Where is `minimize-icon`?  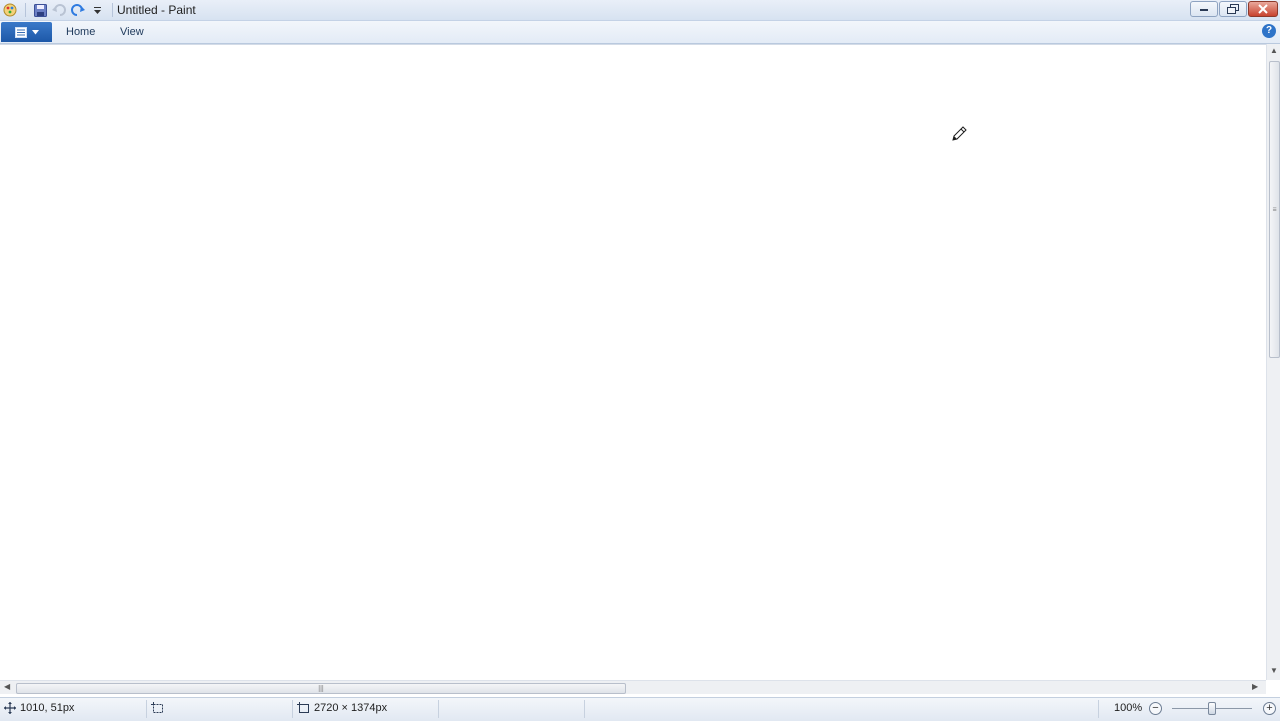 minimize-icon is located at coordinates (1204, 10).